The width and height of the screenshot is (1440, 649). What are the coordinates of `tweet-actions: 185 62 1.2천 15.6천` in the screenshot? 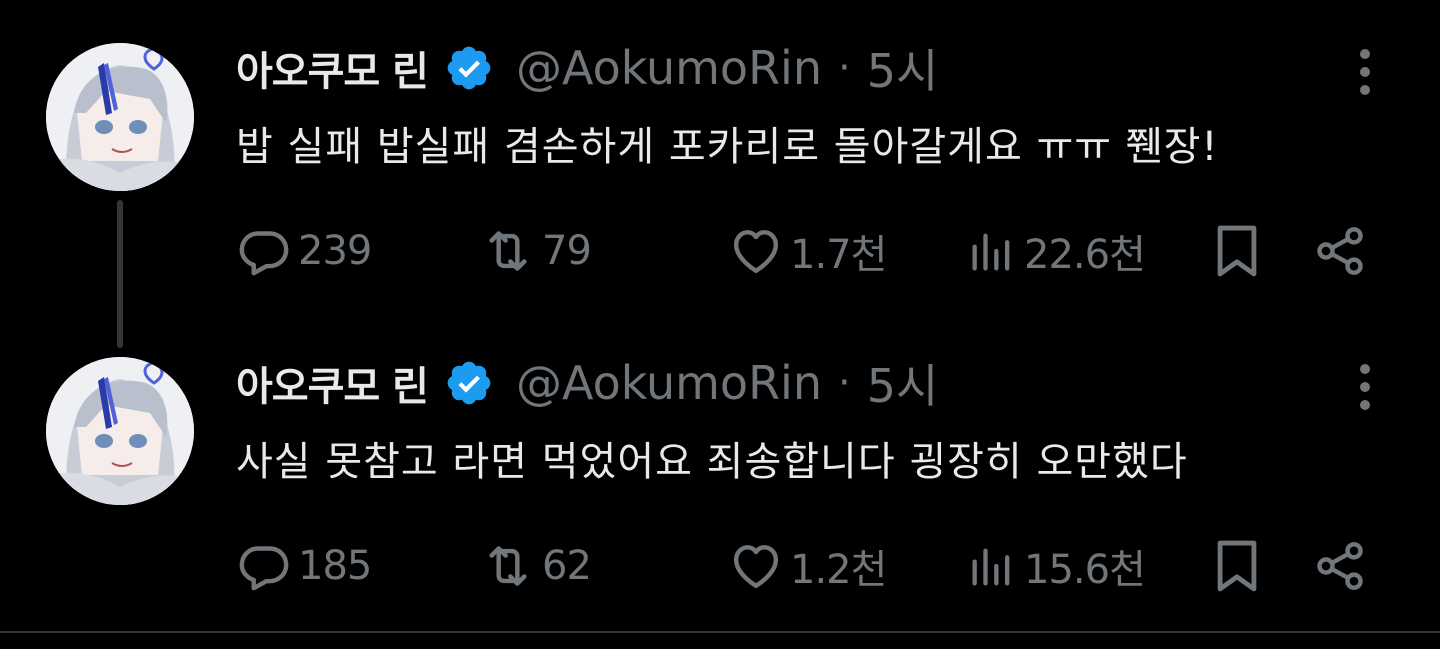 It's located at (720, 566).